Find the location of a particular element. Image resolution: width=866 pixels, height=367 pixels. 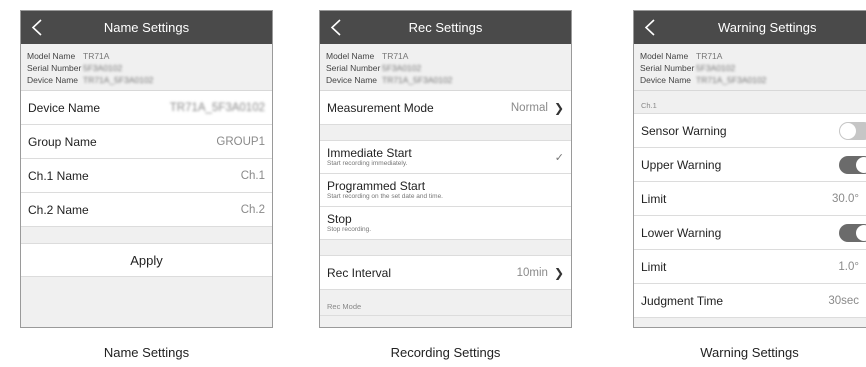

caption-name-settings: Name Settings is located at coordinates (146, 352).